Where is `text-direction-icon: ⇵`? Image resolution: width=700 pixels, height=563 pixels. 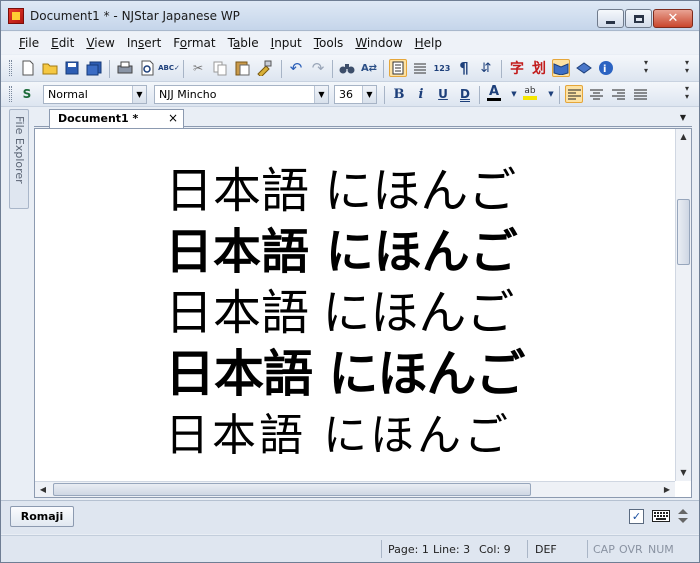 text-direction-icon: ⇵ is located at coordinates (486, 68).